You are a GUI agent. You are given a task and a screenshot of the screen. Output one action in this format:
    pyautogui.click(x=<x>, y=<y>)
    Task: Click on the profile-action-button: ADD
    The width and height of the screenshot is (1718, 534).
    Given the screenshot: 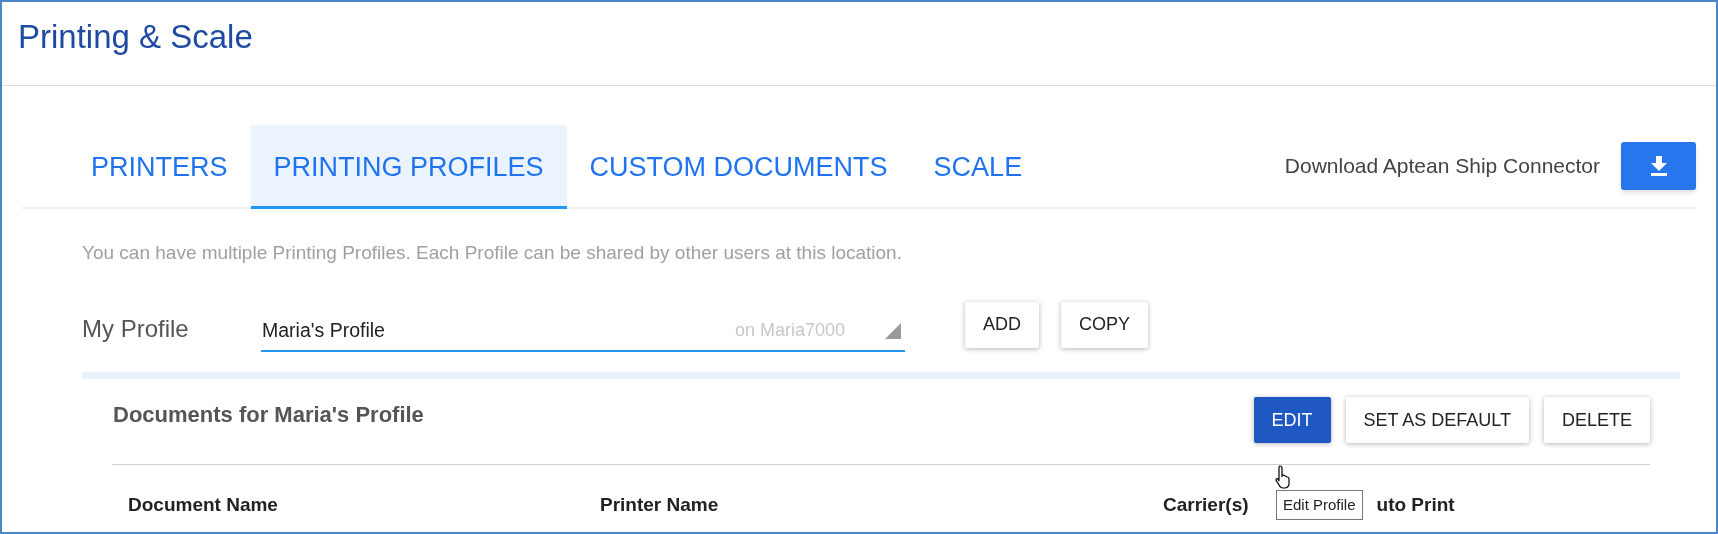 What is the action you would take?
    pyautogui.click(x=1002, y=324)
    